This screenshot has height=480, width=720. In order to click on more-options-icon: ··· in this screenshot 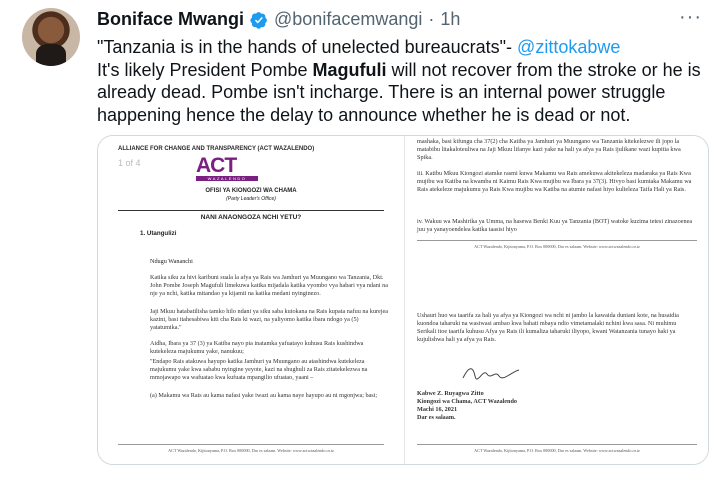, I will do `click(690, 17)`.